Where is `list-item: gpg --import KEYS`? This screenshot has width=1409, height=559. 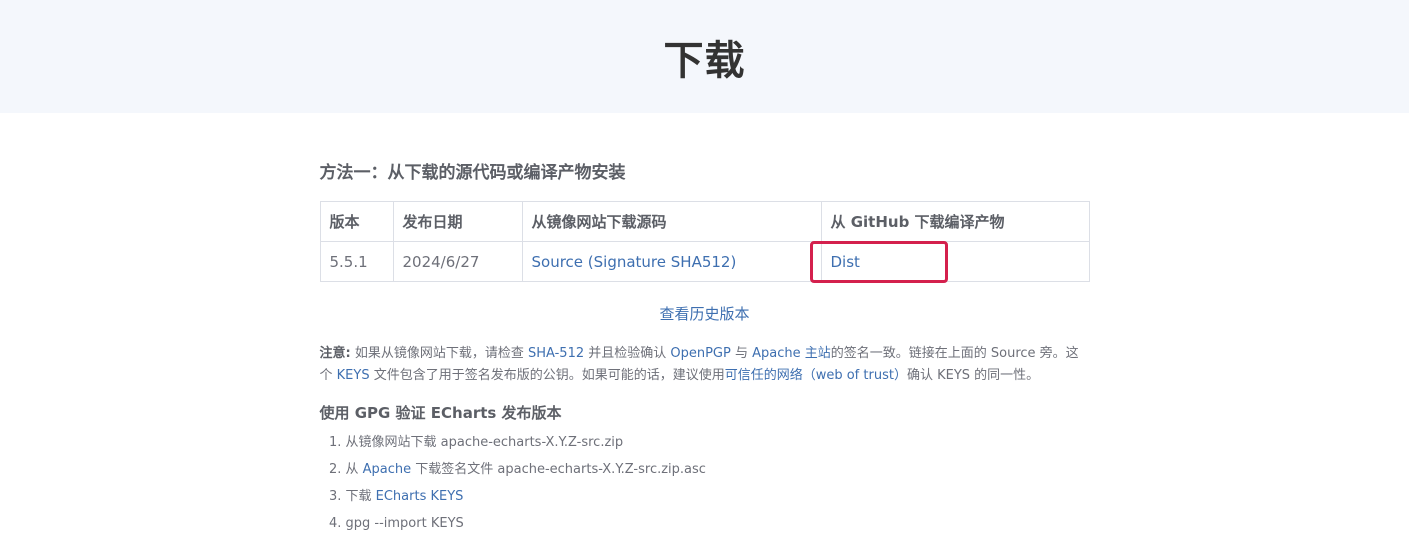 list-item: gpg --import KEYS is located at coordinates (718, 523).